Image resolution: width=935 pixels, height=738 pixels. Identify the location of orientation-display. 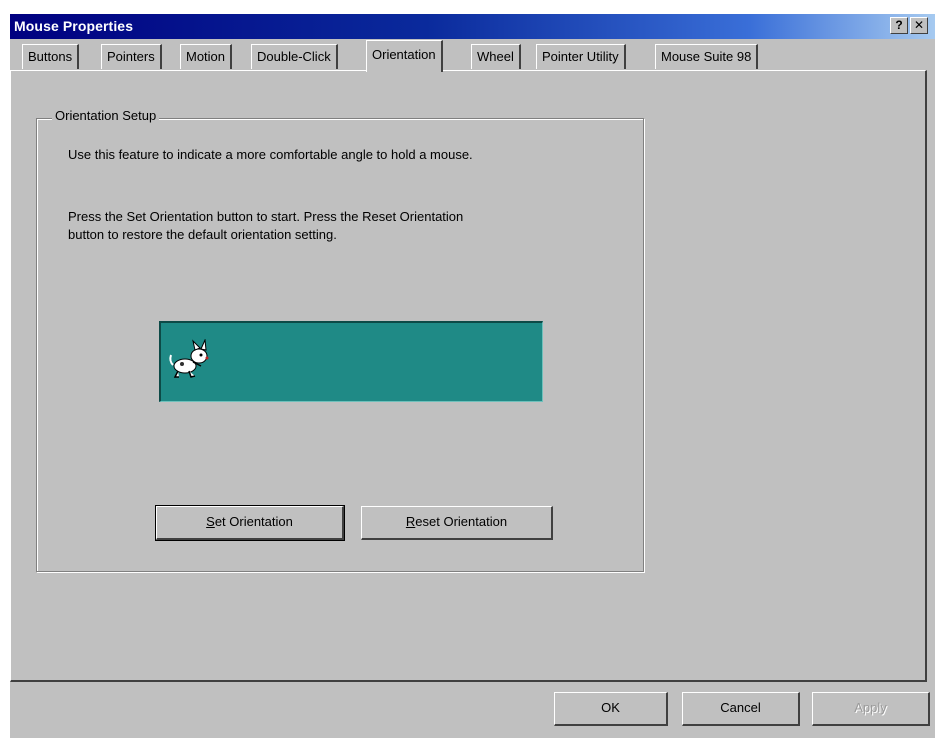
(351, 361).